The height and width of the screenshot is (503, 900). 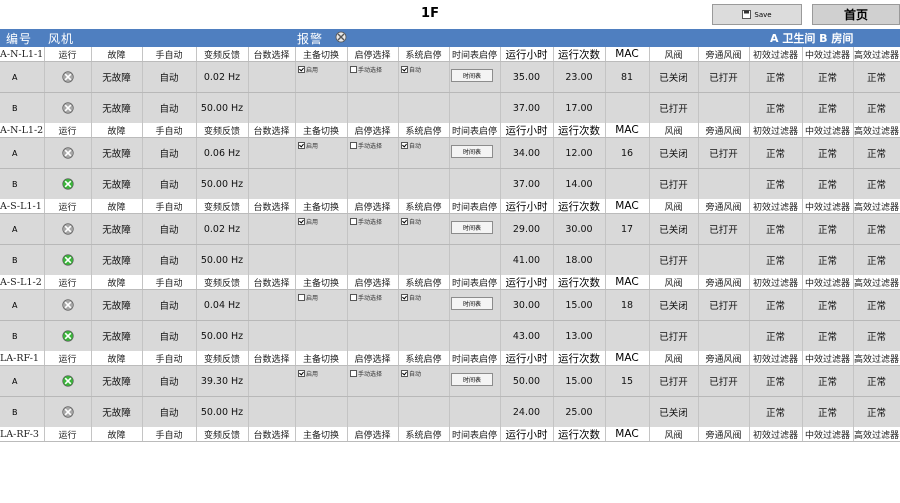 What do you see at coordinates (370, 222) in the screenshot?
I see `manual-select-checkbox-label: 手动选择` at bounding box center [370, 222].